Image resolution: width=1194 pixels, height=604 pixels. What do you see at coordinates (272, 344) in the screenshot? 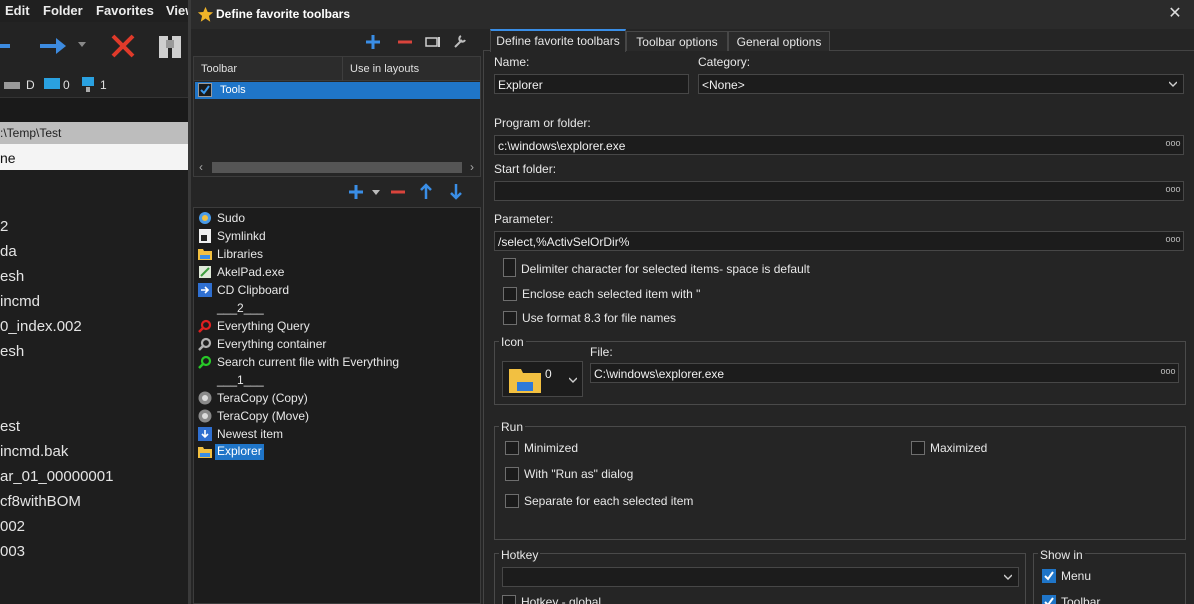
I see `list-item-label: Everything container` at bounding box center [272, 344].